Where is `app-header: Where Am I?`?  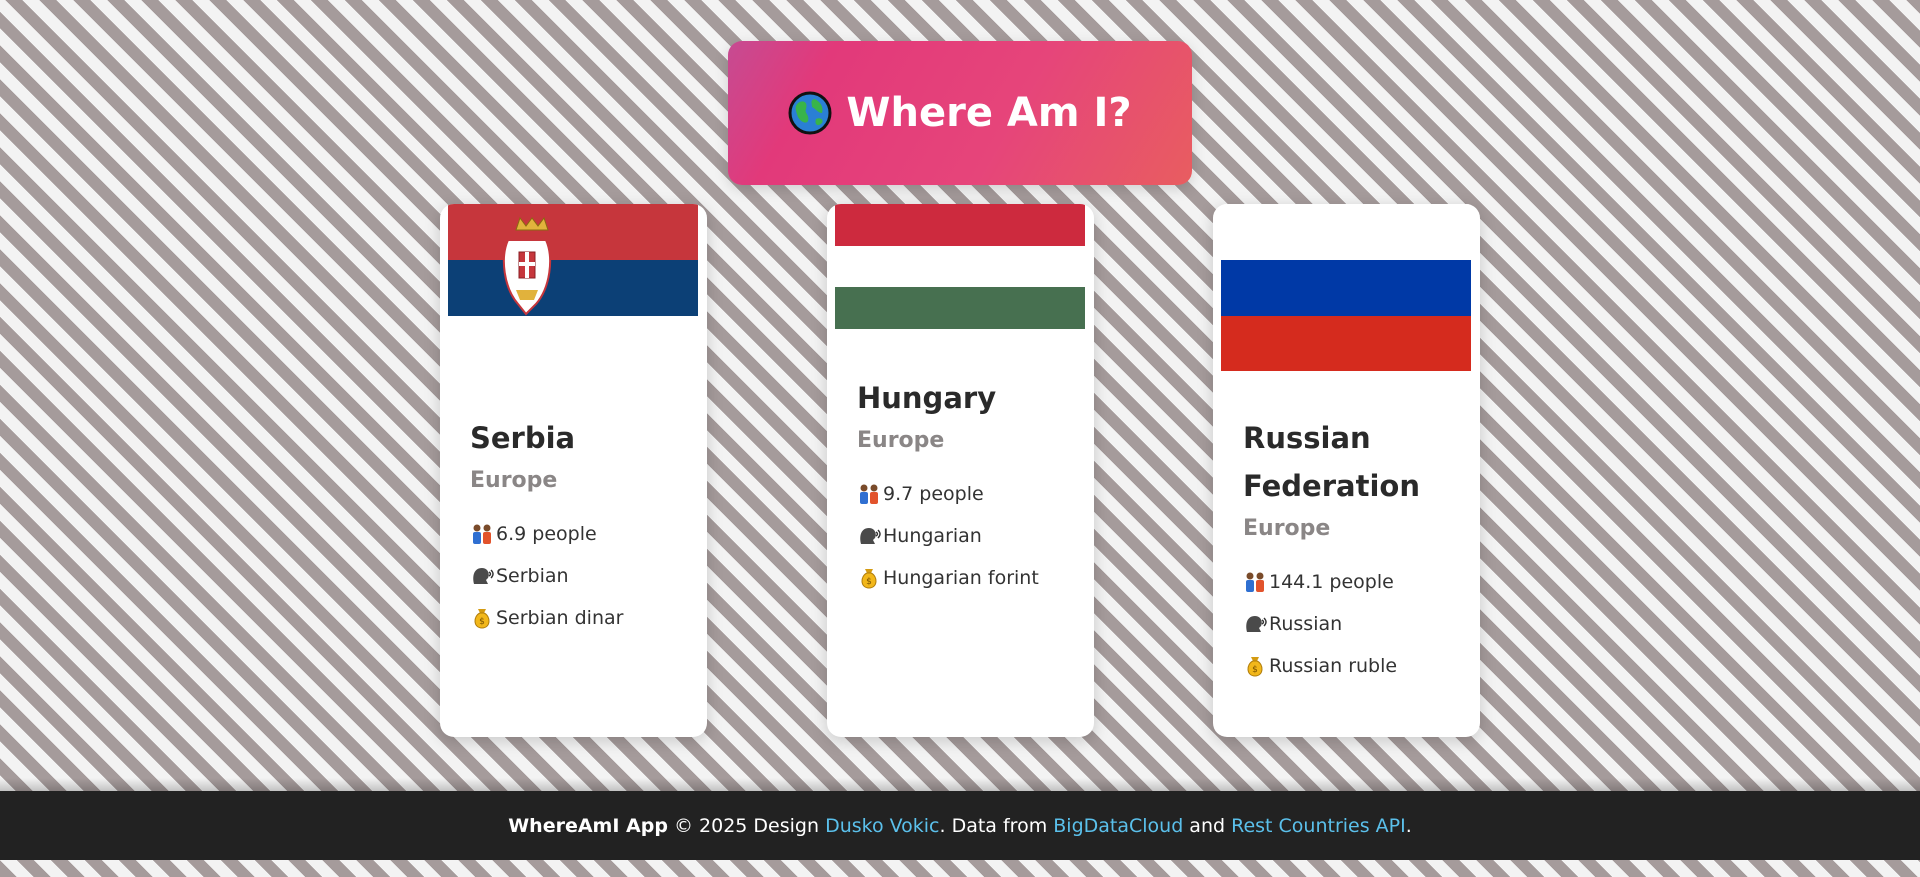
app-header: Where Am I? is located at coordinates (960, 113).